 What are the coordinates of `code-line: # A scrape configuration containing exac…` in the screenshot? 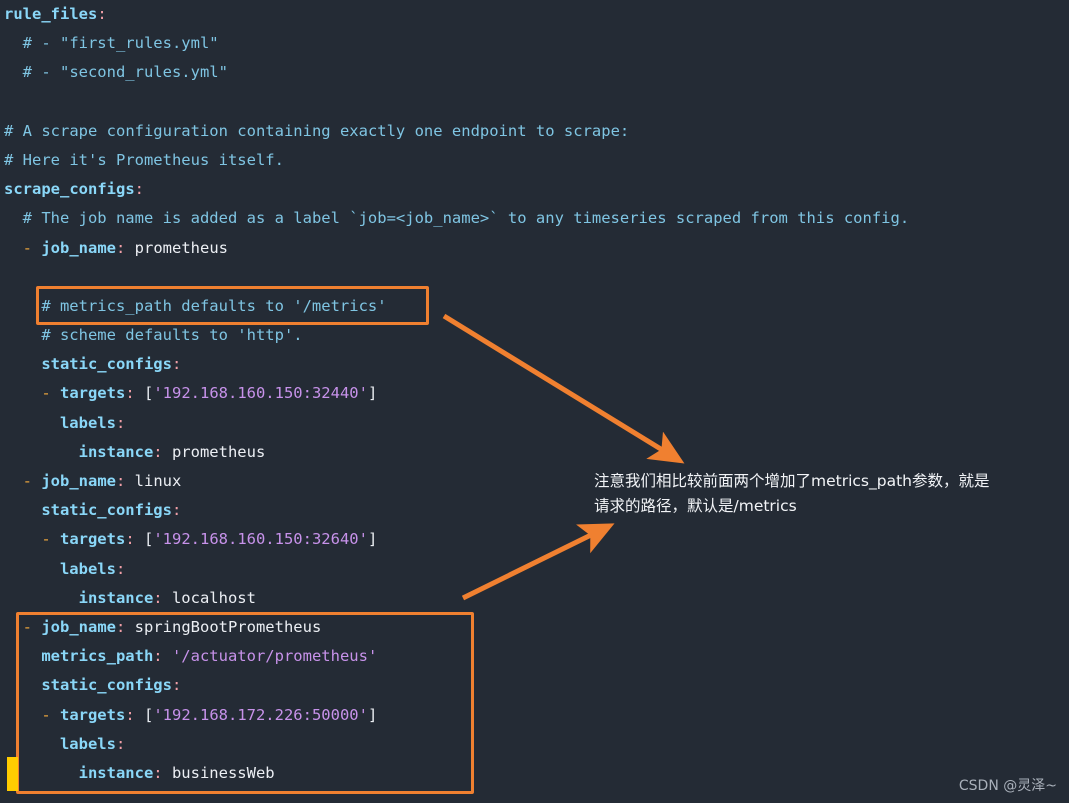 It's located at (534, 131).